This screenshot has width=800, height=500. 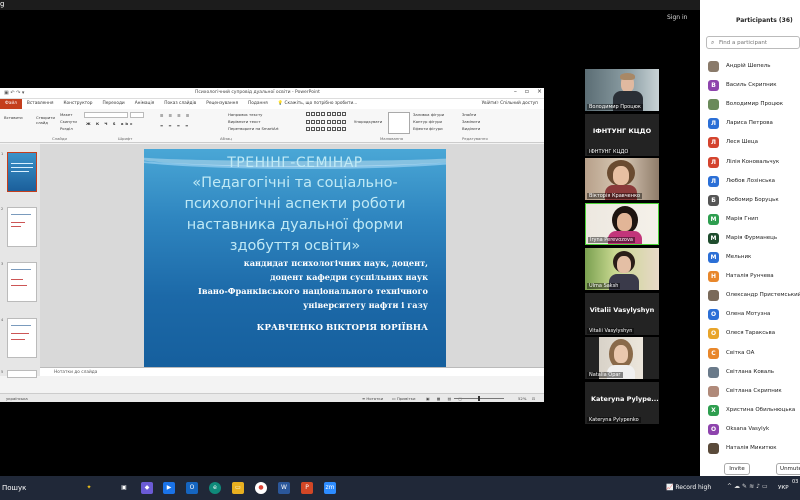 What do you see at coordinates (68, 121) in the screenshot?
I see `reset-button: Скинути` at bounding box center [68, 121].